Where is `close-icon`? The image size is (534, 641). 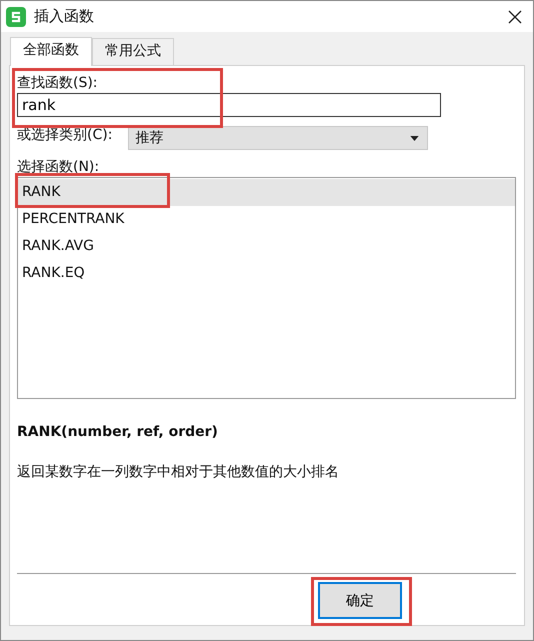
close-icon is located at coordinates (515, 17).